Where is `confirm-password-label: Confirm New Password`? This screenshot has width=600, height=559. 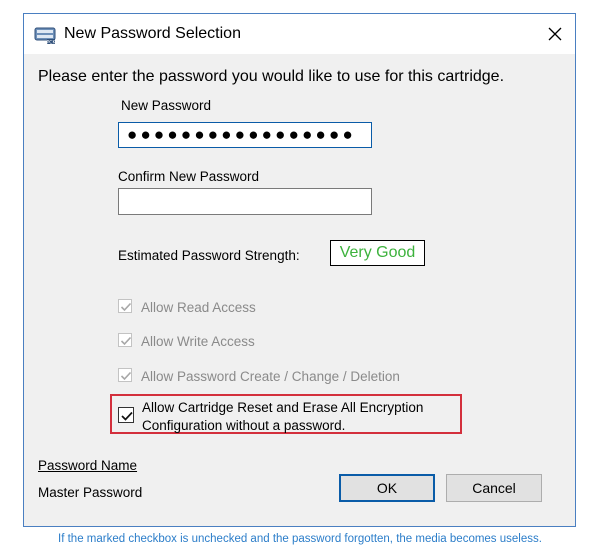
confirm-password-label: Confirm New Password is located at coordinates (189, 176).